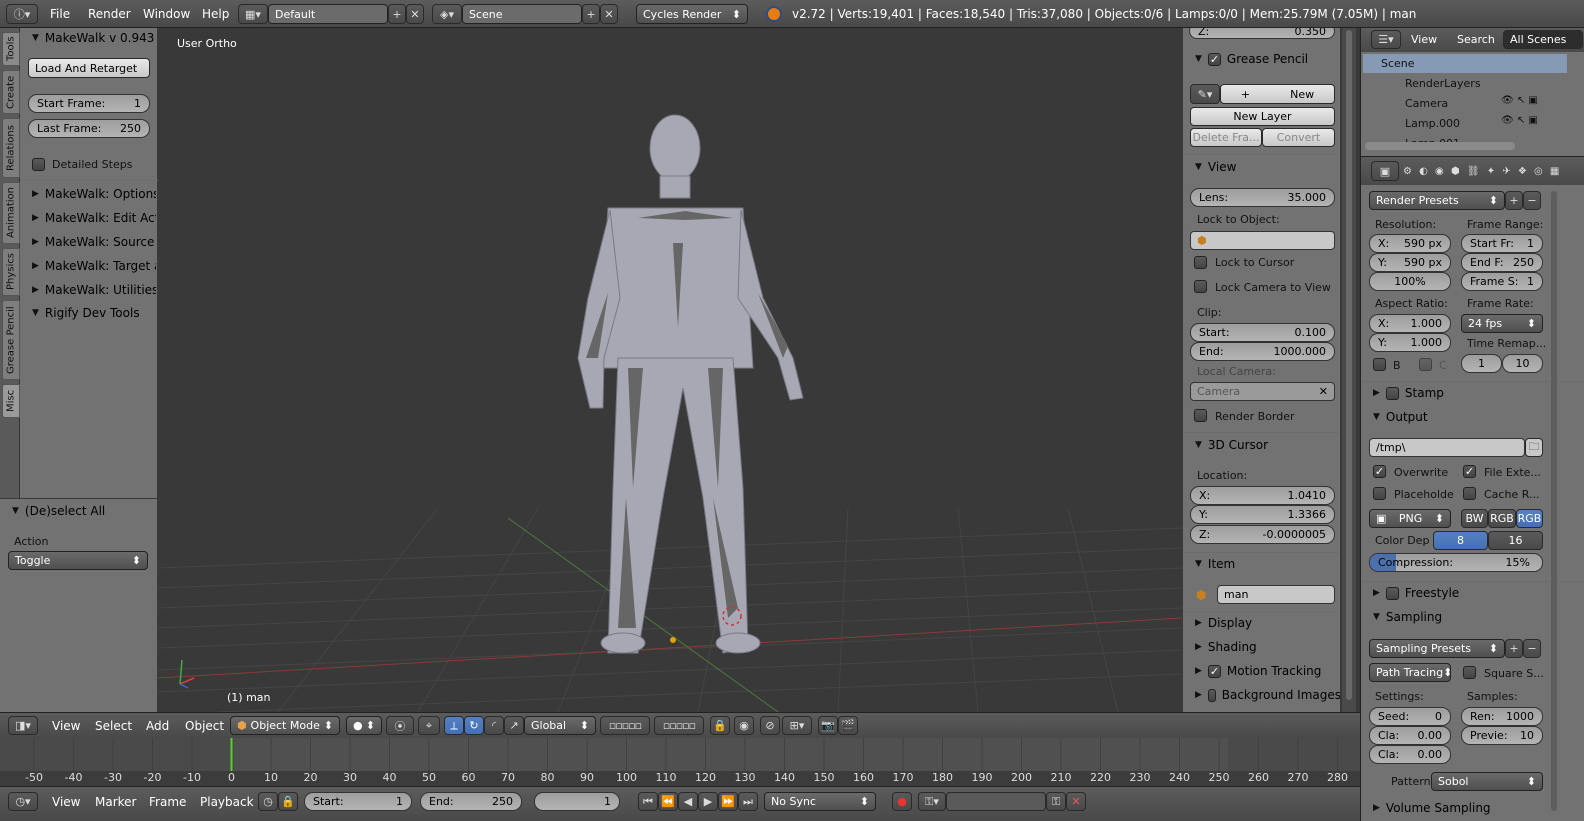 The image size is (1584, 821). Describe the element at coordinates (1214, 671) in the screenshot. I see `motion-tracking-checkbox` at that location.